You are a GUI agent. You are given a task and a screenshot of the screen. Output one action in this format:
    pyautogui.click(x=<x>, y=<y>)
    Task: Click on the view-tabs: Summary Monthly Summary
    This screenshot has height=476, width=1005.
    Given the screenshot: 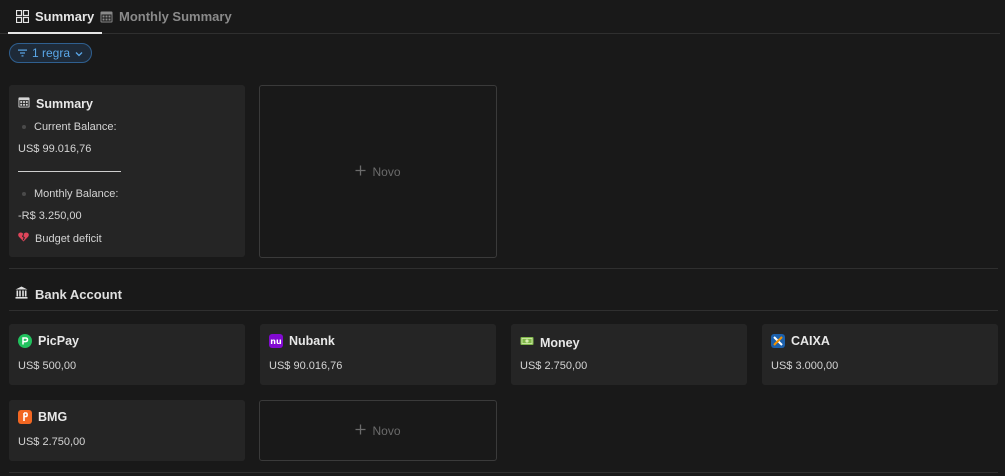 What is the action you would take?
    pyautogui.click(x=500, y=17)
    